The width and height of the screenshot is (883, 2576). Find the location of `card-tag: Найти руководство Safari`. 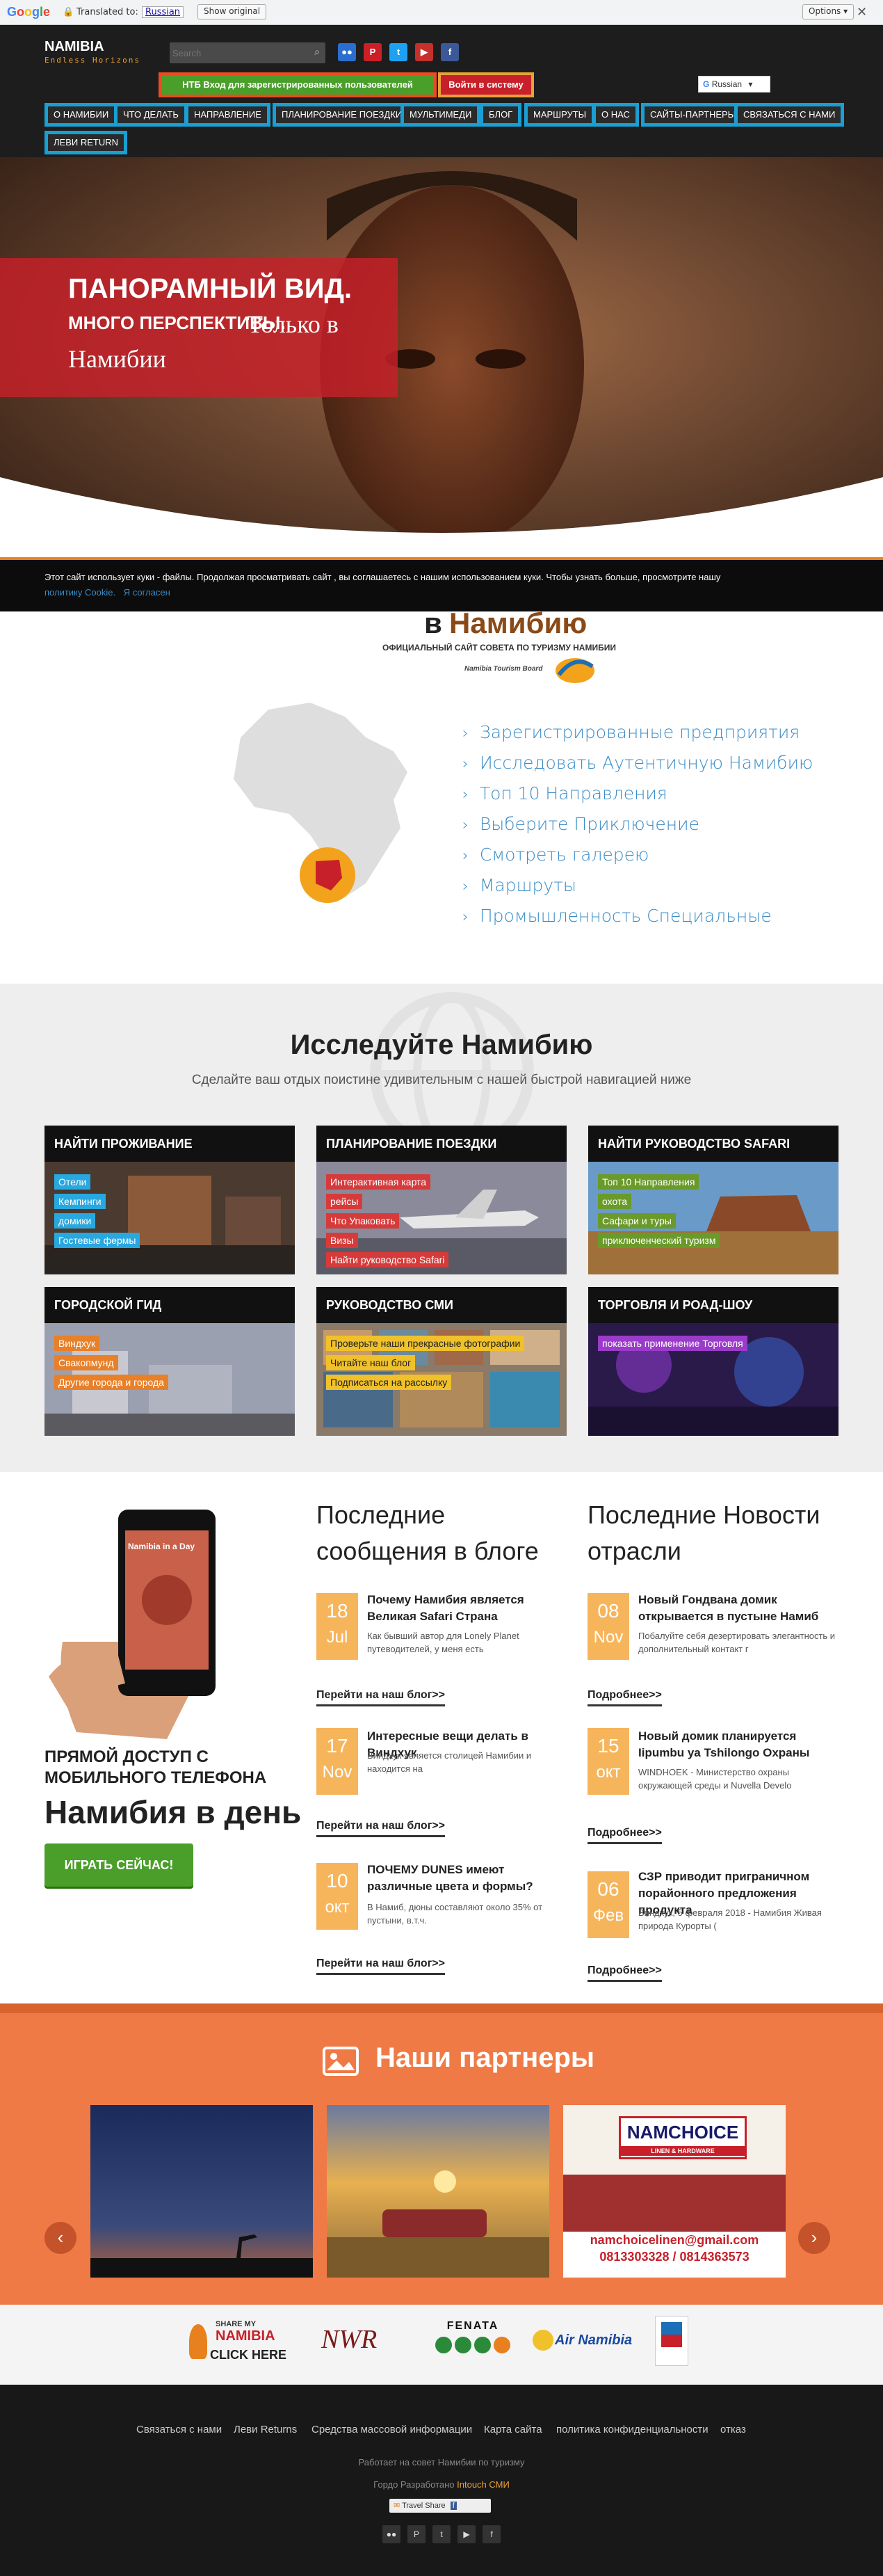

card-tag: Найти руководство Safari is located at coordinates (387, 1259).